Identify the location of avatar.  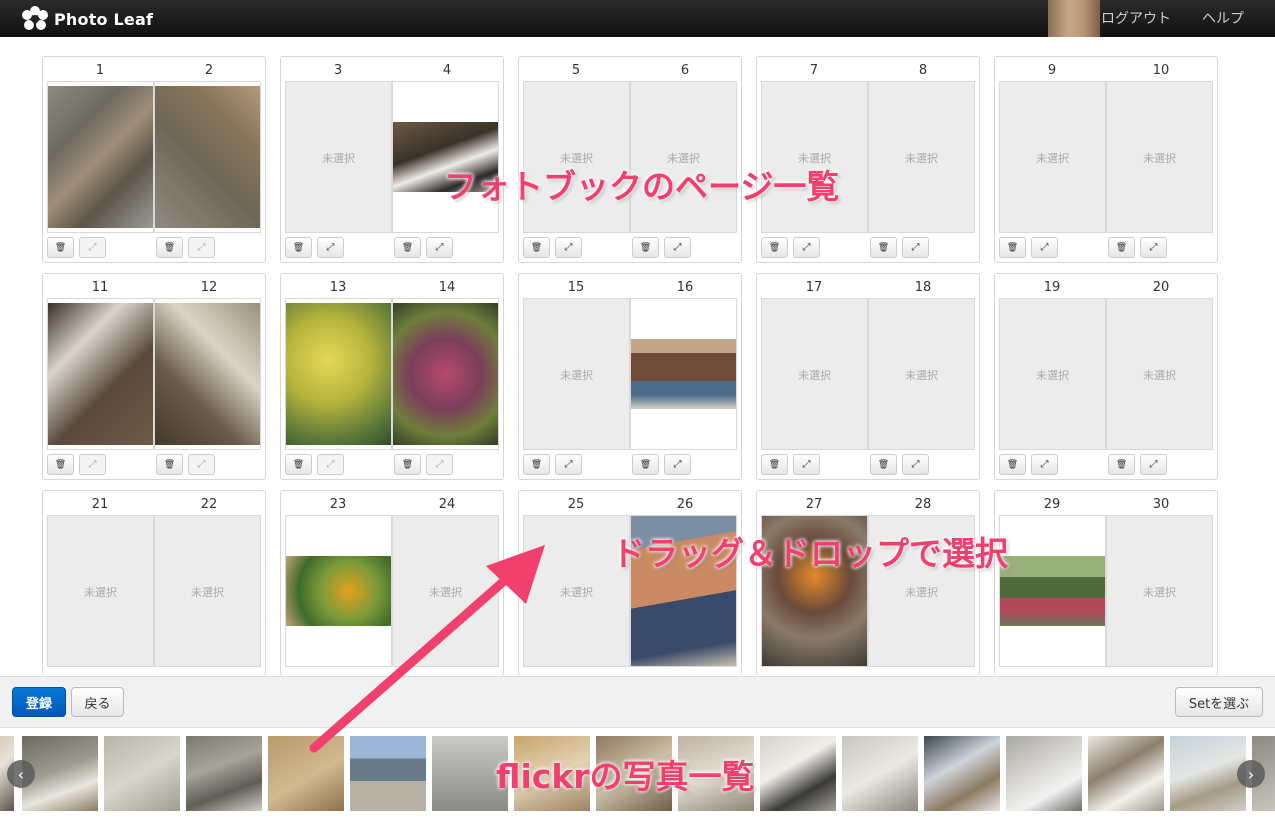
(1074, 18).